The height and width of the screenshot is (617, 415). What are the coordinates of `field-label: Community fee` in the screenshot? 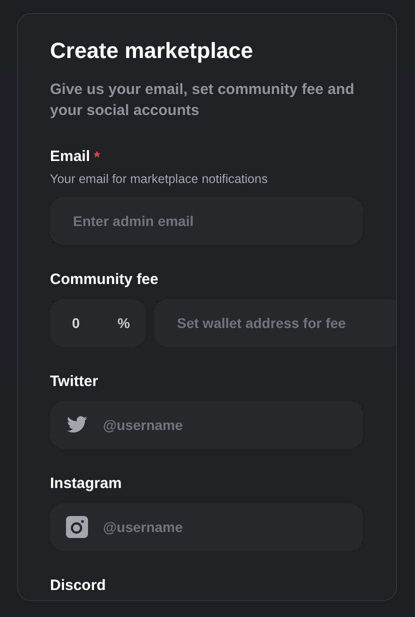 It's located at (104, 280).